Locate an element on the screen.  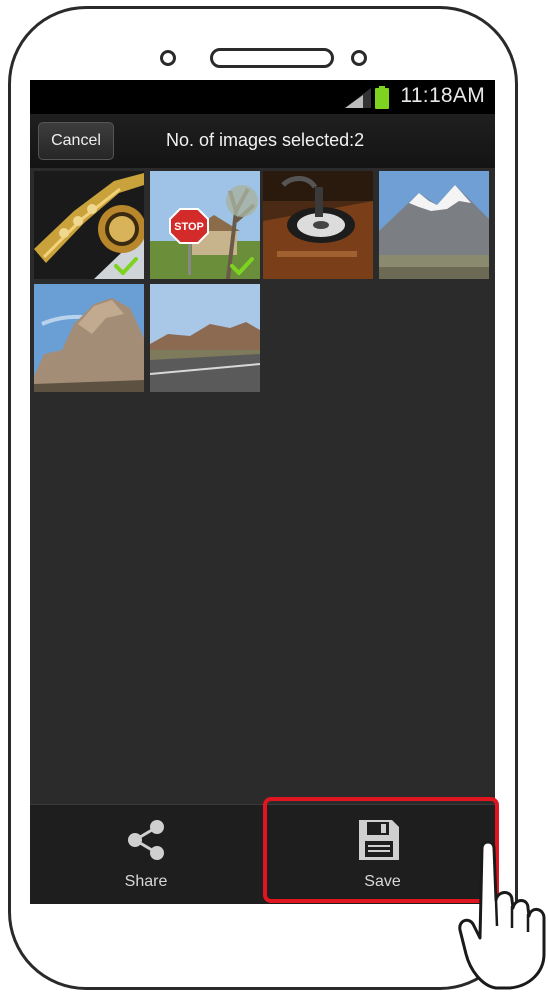
front-camera-left is located at coordinates (168, 58).